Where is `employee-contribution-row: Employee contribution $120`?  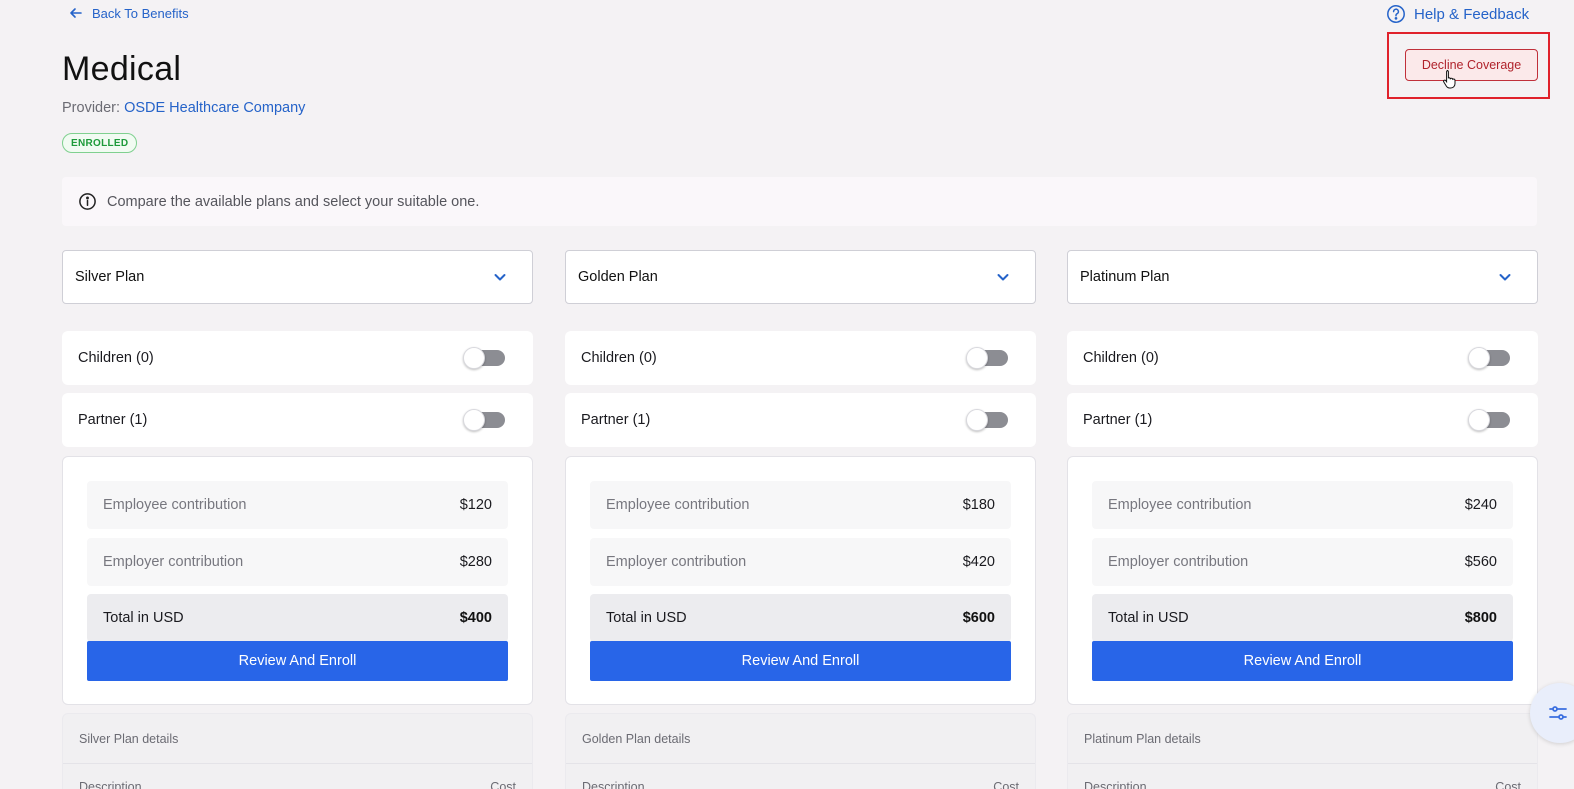
employee-contribution-row: Employee contribution $120 is located at coordinates (297, 505).